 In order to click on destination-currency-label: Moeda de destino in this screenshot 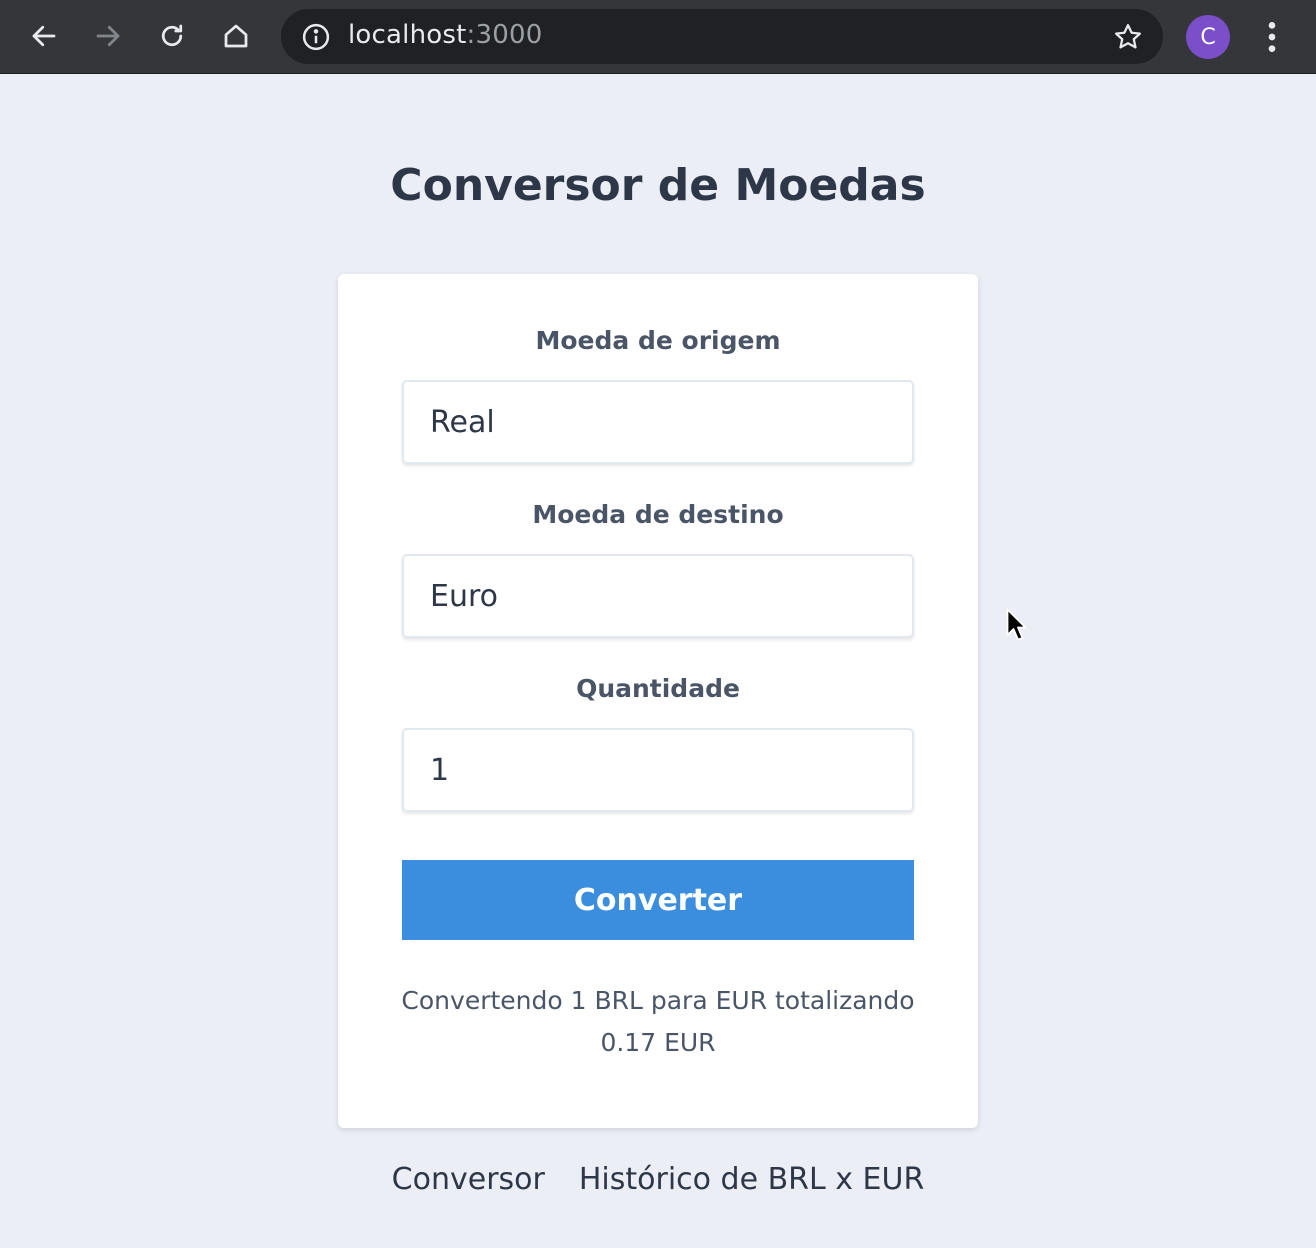, I will do `click(658, 514)`.